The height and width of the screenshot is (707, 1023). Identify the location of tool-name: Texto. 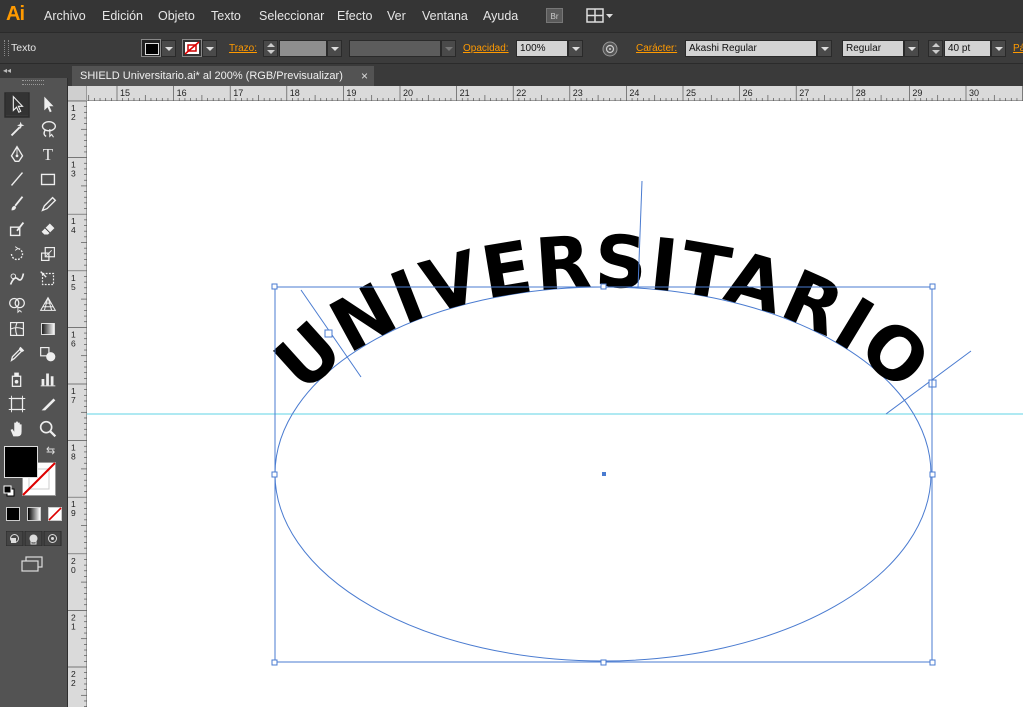
(24, 48).